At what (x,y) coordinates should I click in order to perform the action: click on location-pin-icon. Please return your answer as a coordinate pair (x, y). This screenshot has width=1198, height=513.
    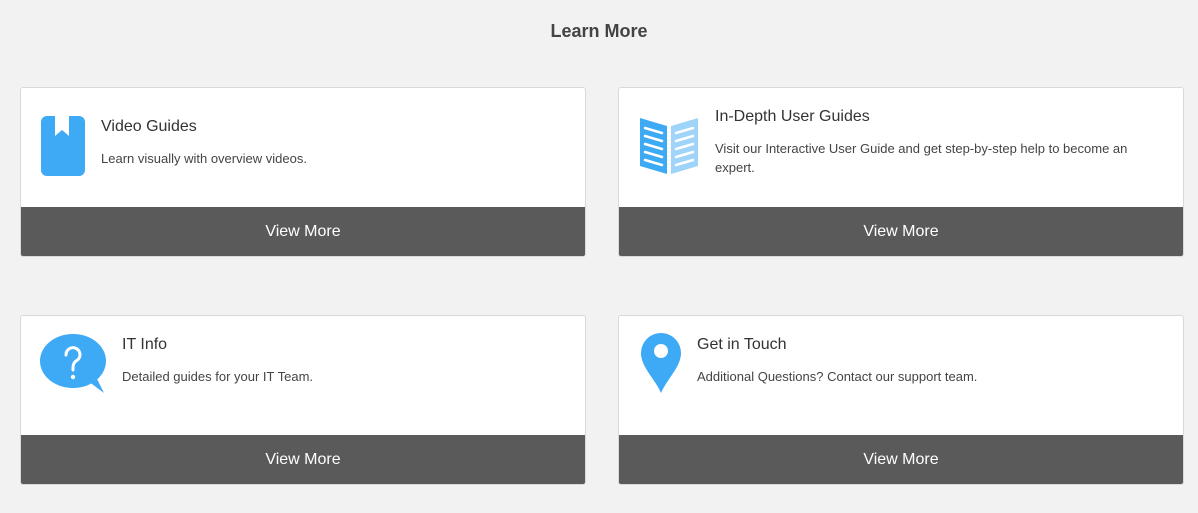
    Looking at the image, I should click on (661, 365).